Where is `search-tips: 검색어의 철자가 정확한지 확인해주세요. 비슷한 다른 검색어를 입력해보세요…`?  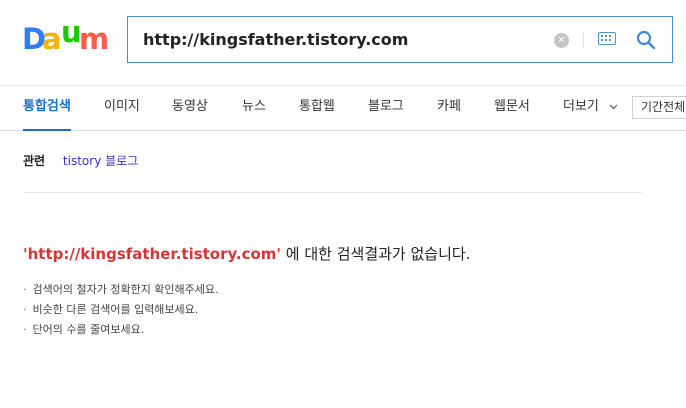 search-tips: 검색어의 철자가 정확한지 확인해주세요. 비슷한 다른 검색어를 입력해보세요… is located at coordinates (121, 311).